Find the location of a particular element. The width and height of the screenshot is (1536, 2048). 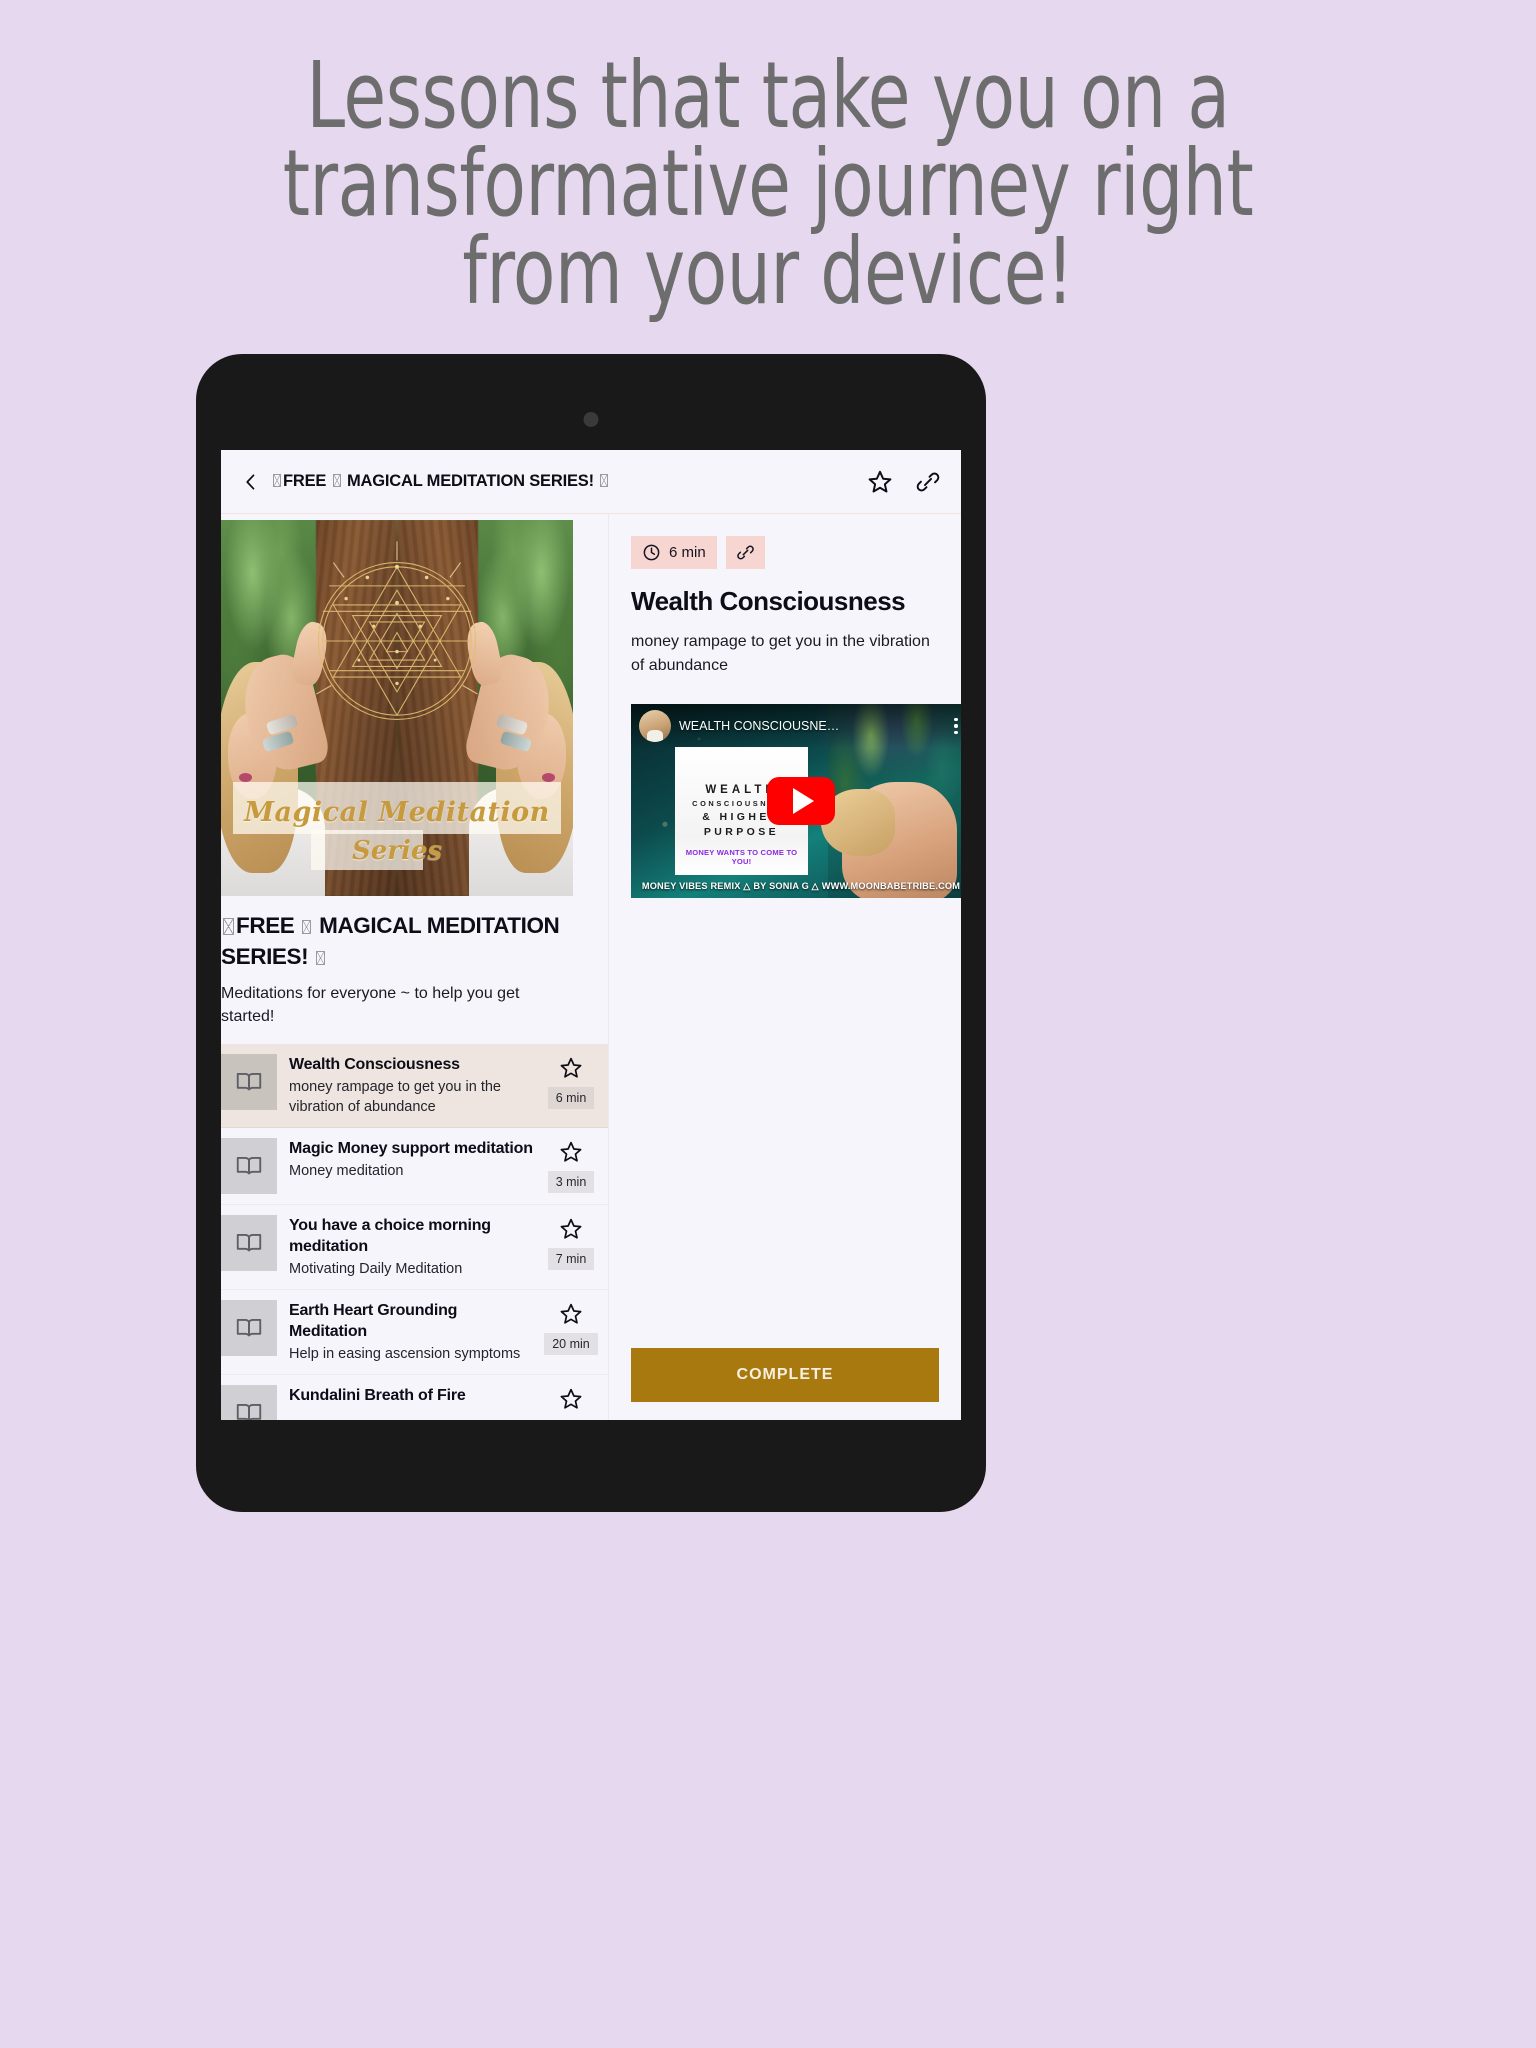

lesson-title: You have a choice morning meditation is located at coordinates (390, 1236).